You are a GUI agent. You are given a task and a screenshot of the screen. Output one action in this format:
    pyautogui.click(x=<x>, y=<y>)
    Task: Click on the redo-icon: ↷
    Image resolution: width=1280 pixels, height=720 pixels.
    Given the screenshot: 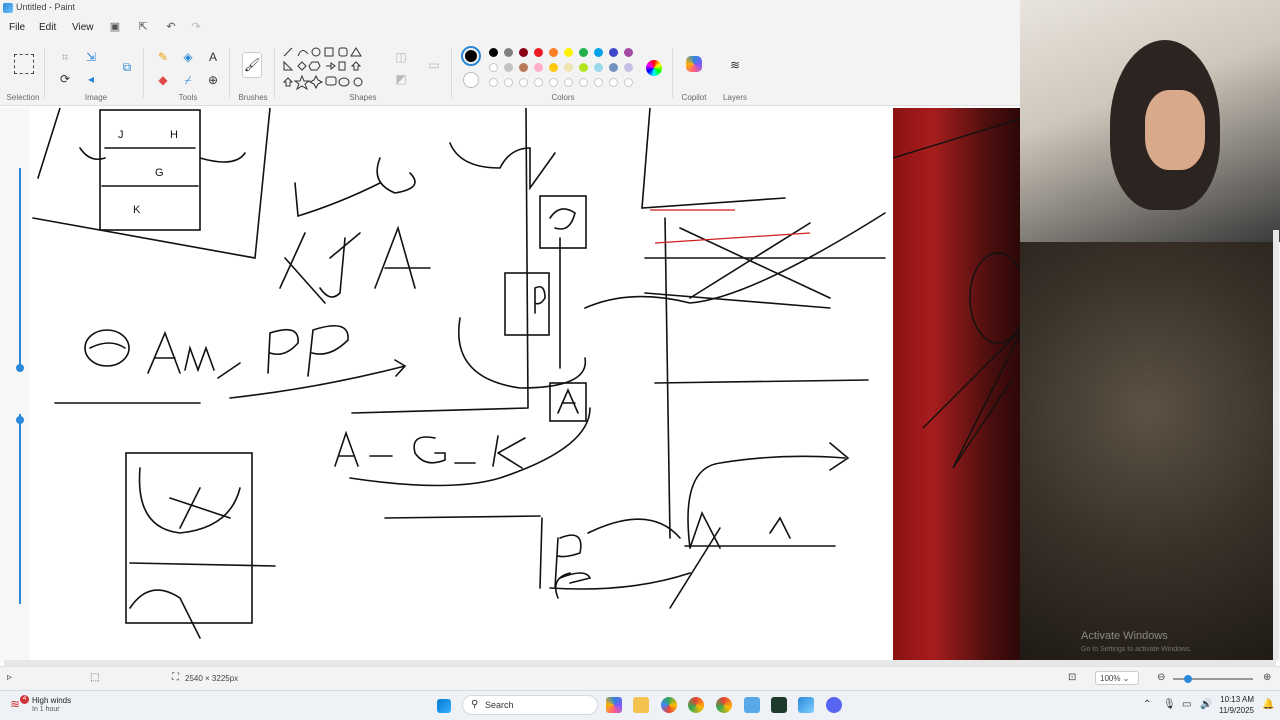 What is the action you would take?
    pyautogui.click(x=196, y=27)
    